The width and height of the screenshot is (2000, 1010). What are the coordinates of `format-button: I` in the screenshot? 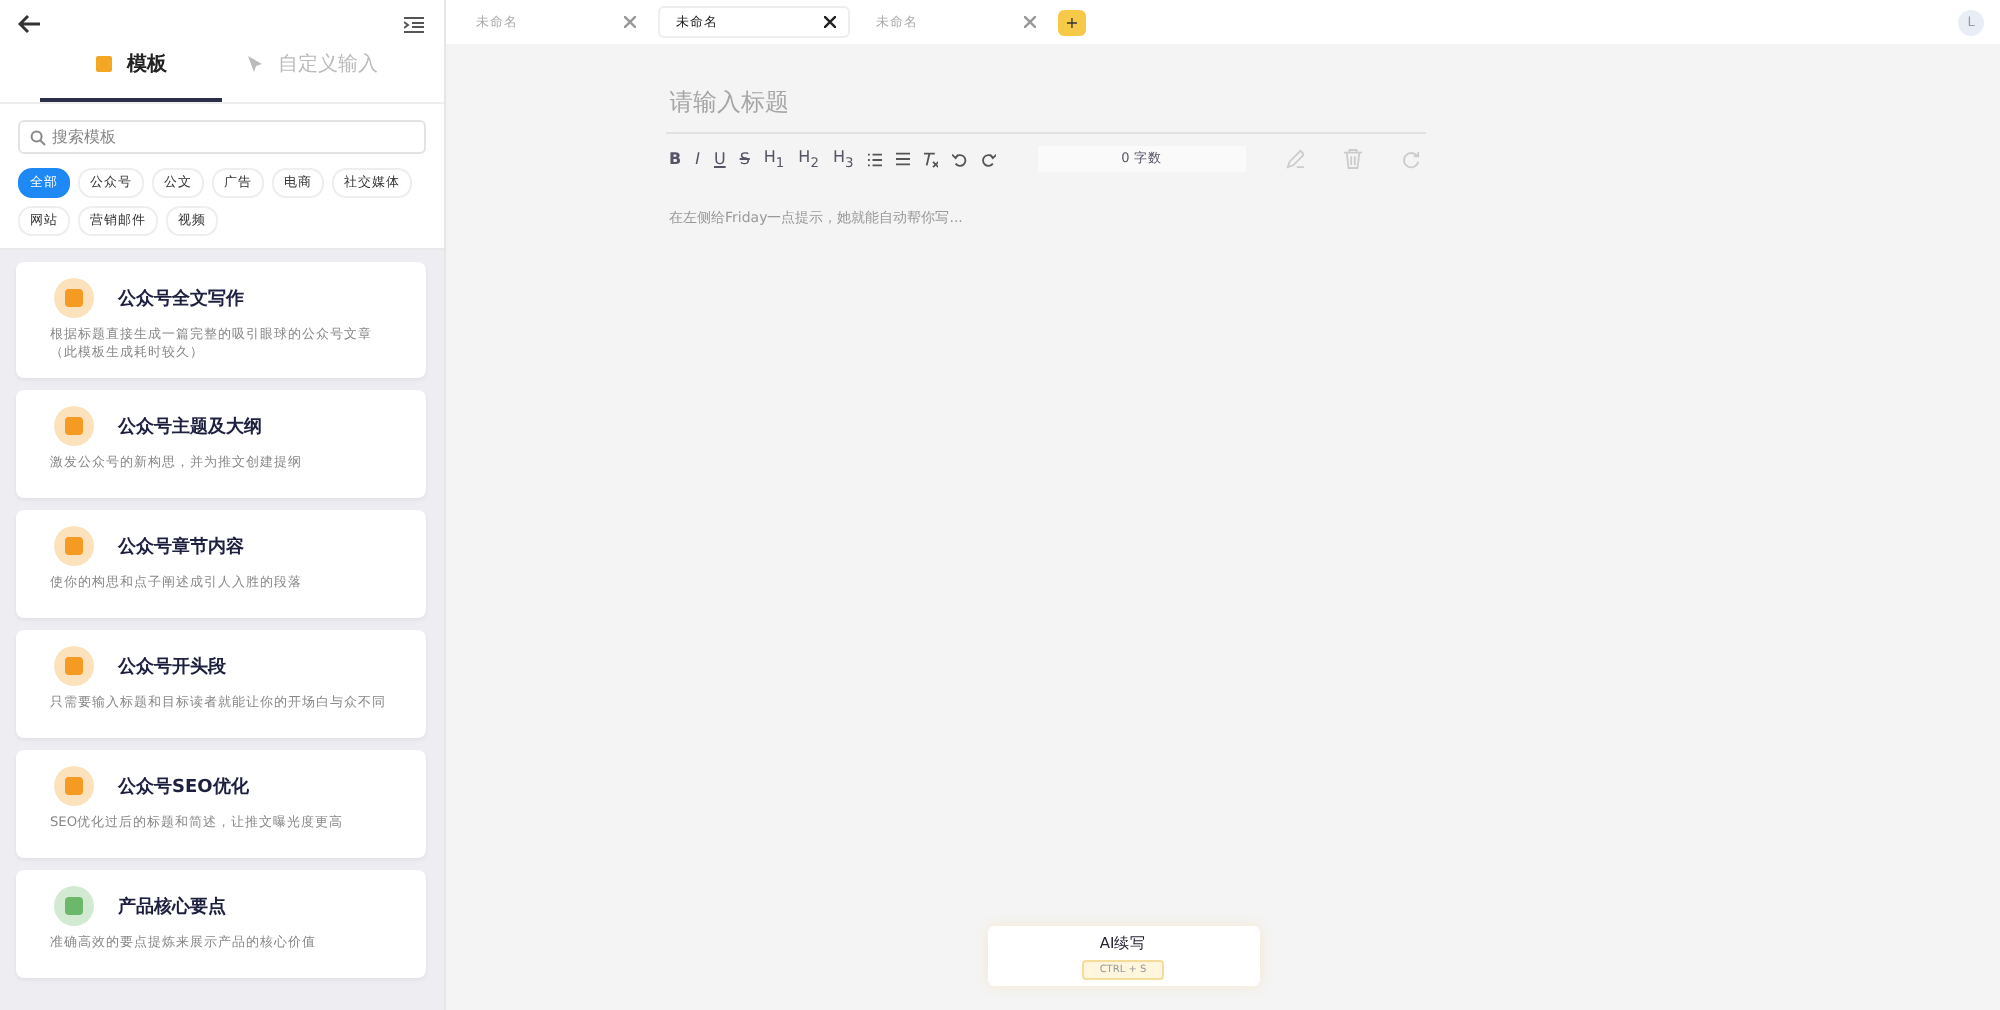 It's located at (697, 159).